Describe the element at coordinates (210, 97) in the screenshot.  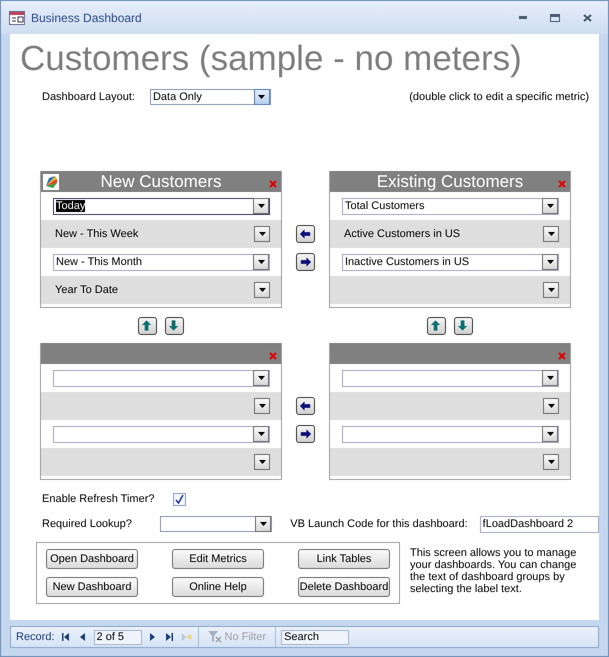
I see `layout-combo: Data Only` at that location.